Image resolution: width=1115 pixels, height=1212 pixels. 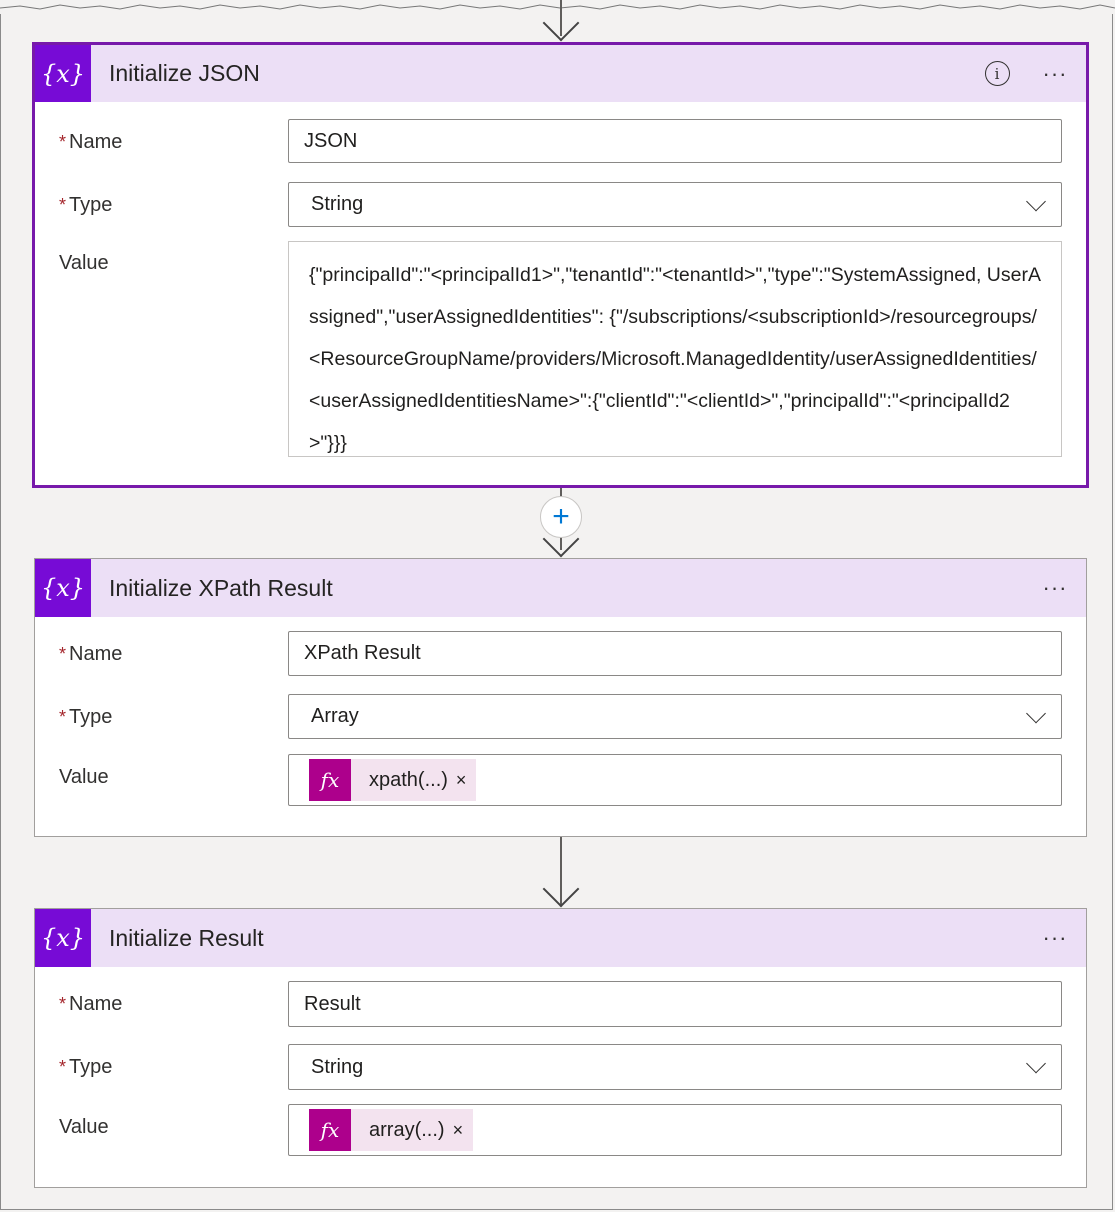 I want to click on info-button: i, so click(x=997, y=73).